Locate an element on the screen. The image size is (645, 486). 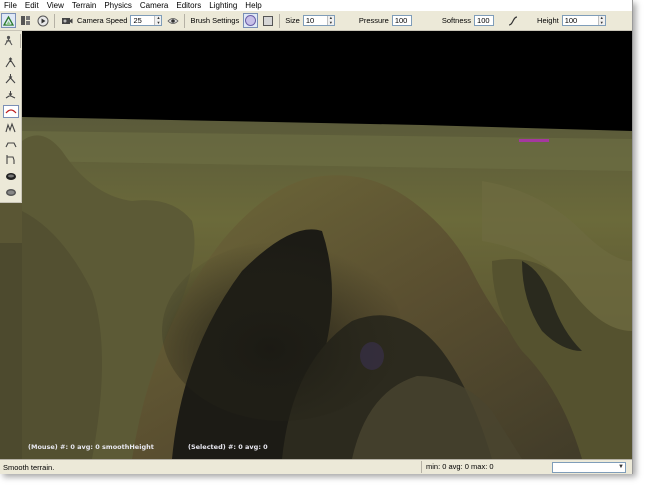
softness-label: Softness is located at coordinates (456, 20).